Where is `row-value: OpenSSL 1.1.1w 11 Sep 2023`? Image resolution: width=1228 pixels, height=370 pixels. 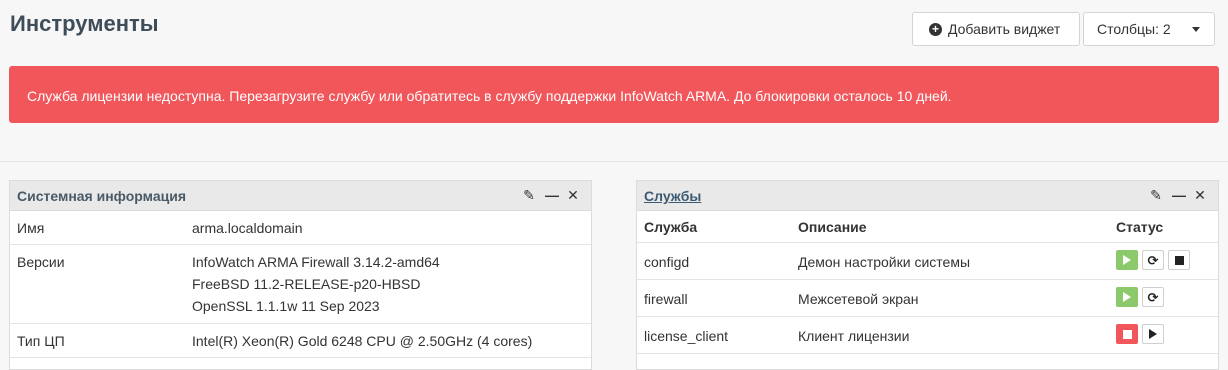 row-value: OpenSSL 1.1.1w 11 Sep 2023 is located at coordinates (286, 306).